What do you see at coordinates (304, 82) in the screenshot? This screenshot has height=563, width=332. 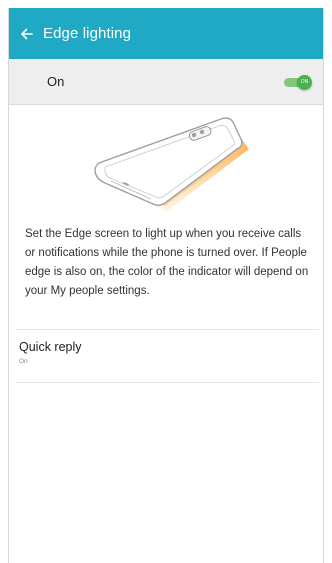 I see `toggle-thumb: ON` at bounding box center [304, 82].